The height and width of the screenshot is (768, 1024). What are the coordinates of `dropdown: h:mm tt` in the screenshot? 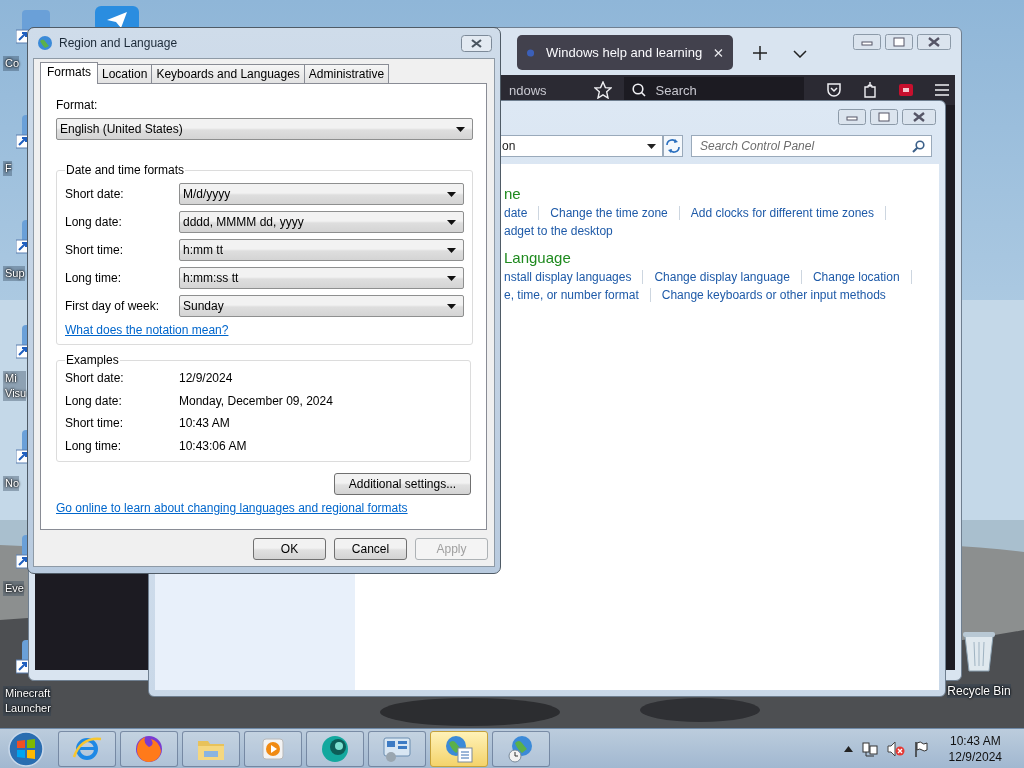 It's located at (321, 250).